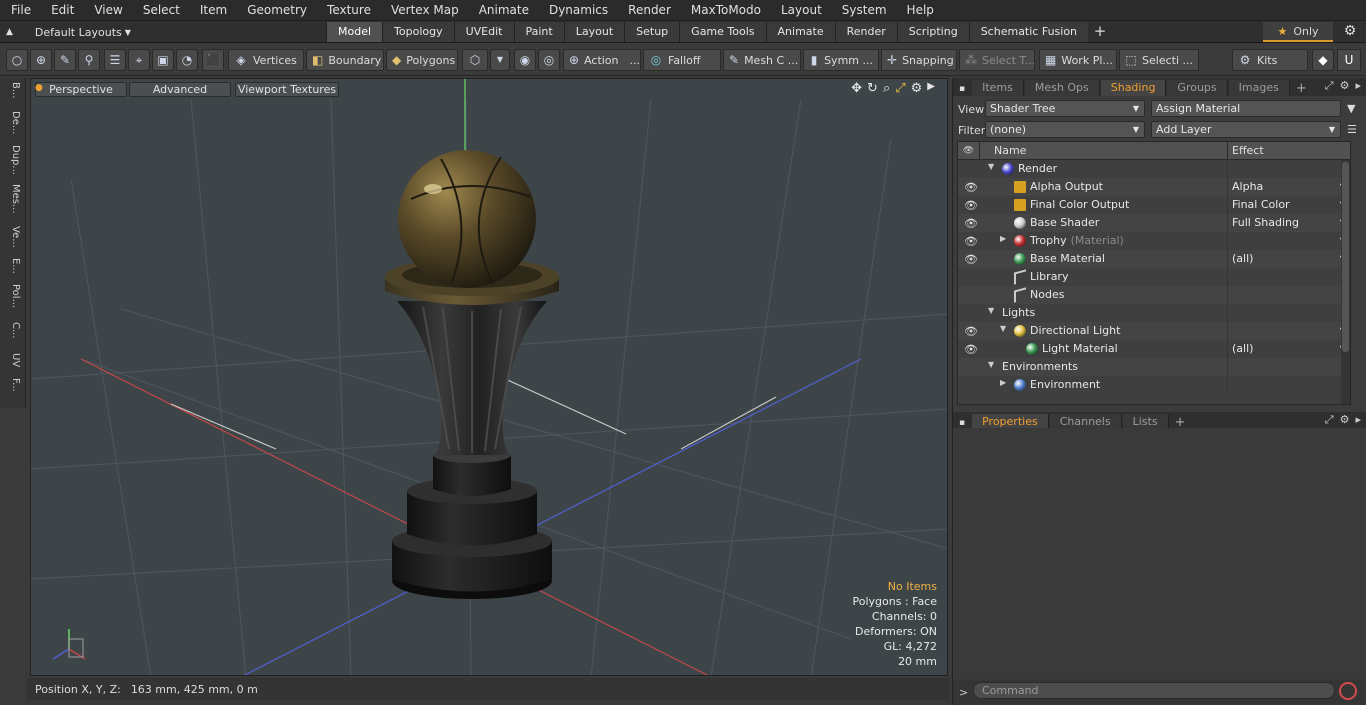  What do you see at coordinates (500, 60) in the screenshot?
I see `mode-dropdown-button: ▼` at bounding box center [500, 60].